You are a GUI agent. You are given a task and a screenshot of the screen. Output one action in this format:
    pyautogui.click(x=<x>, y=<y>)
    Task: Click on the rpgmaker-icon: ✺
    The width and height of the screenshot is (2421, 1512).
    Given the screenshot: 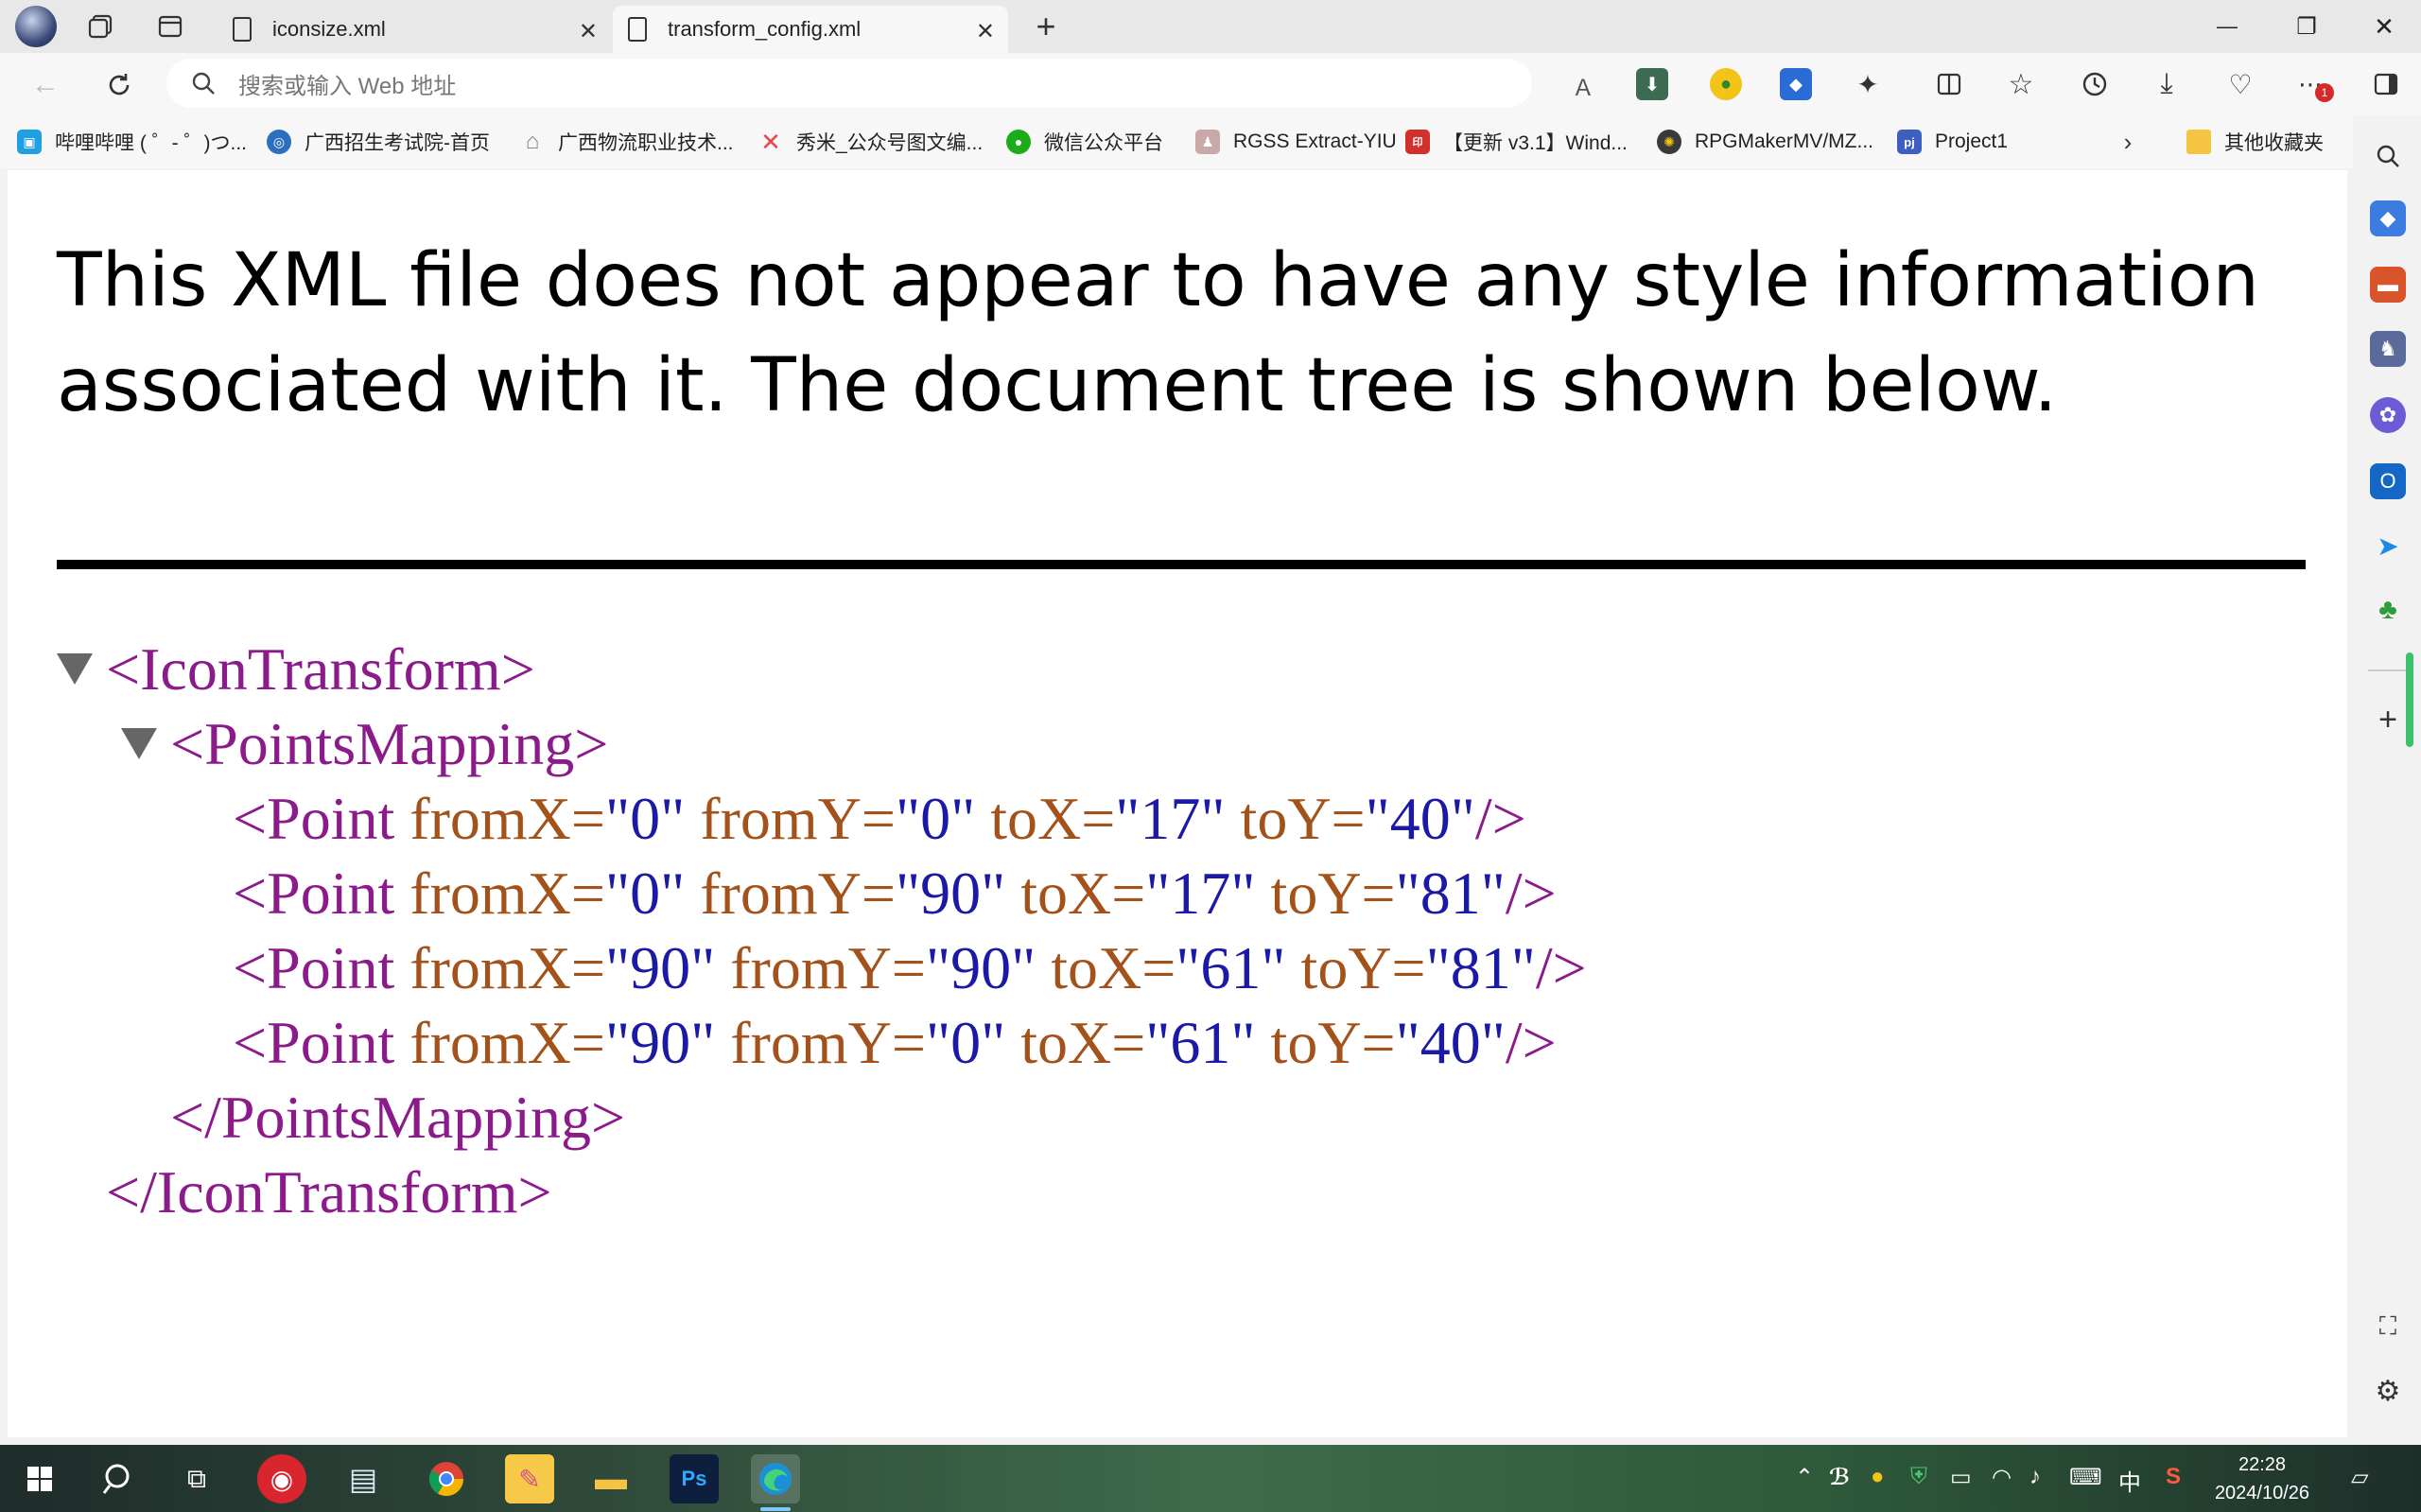 What is the action you would take?
    pyautogui.click(x=1669, y=142)
    